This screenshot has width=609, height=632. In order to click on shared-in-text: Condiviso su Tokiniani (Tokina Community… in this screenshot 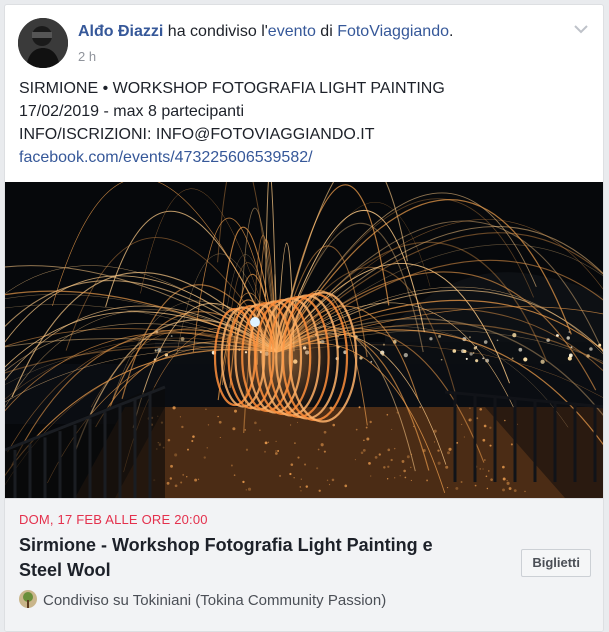, I will do `click(214, 600)`.